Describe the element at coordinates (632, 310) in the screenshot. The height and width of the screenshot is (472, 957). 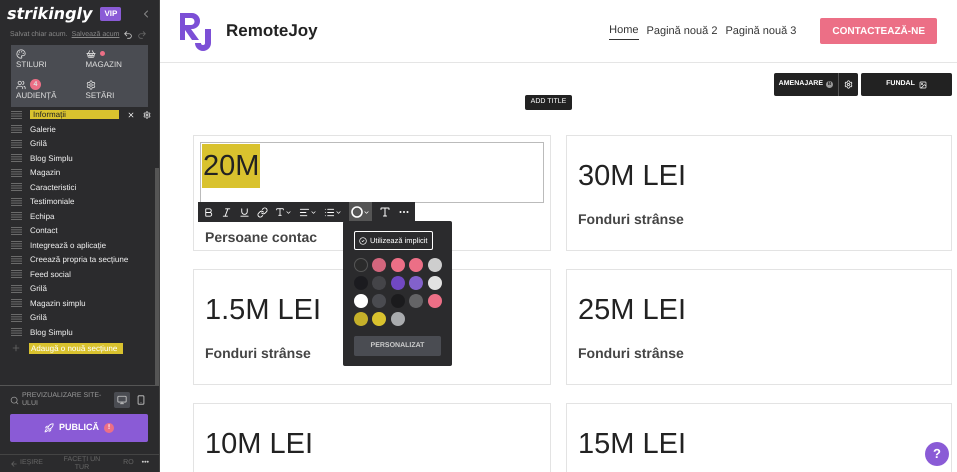
I see `stat-value: 25M LEI` at that location.